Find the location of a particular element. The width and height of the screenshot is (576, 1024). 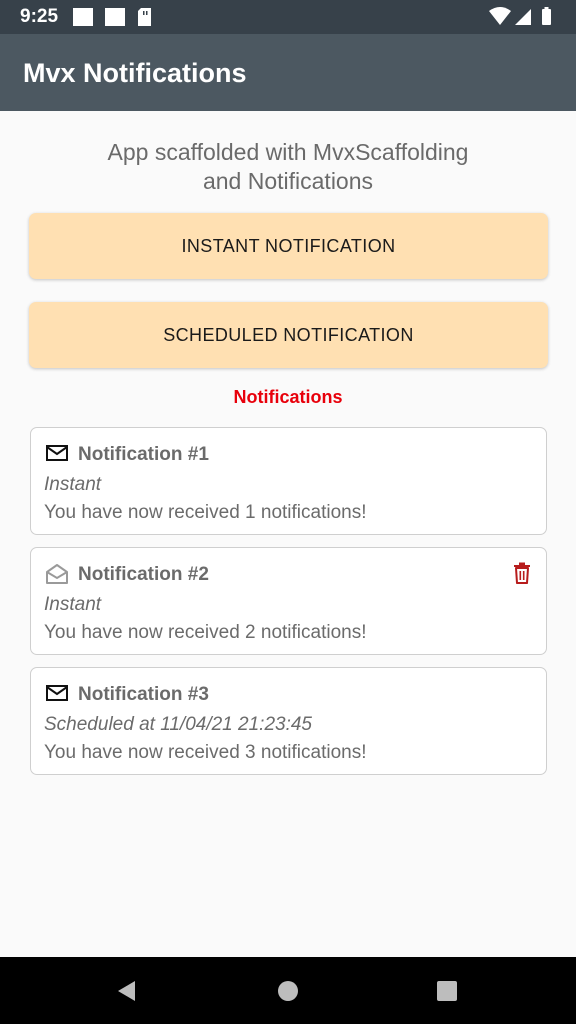

status-time: 9:25 is located at coordinates (39, 16).